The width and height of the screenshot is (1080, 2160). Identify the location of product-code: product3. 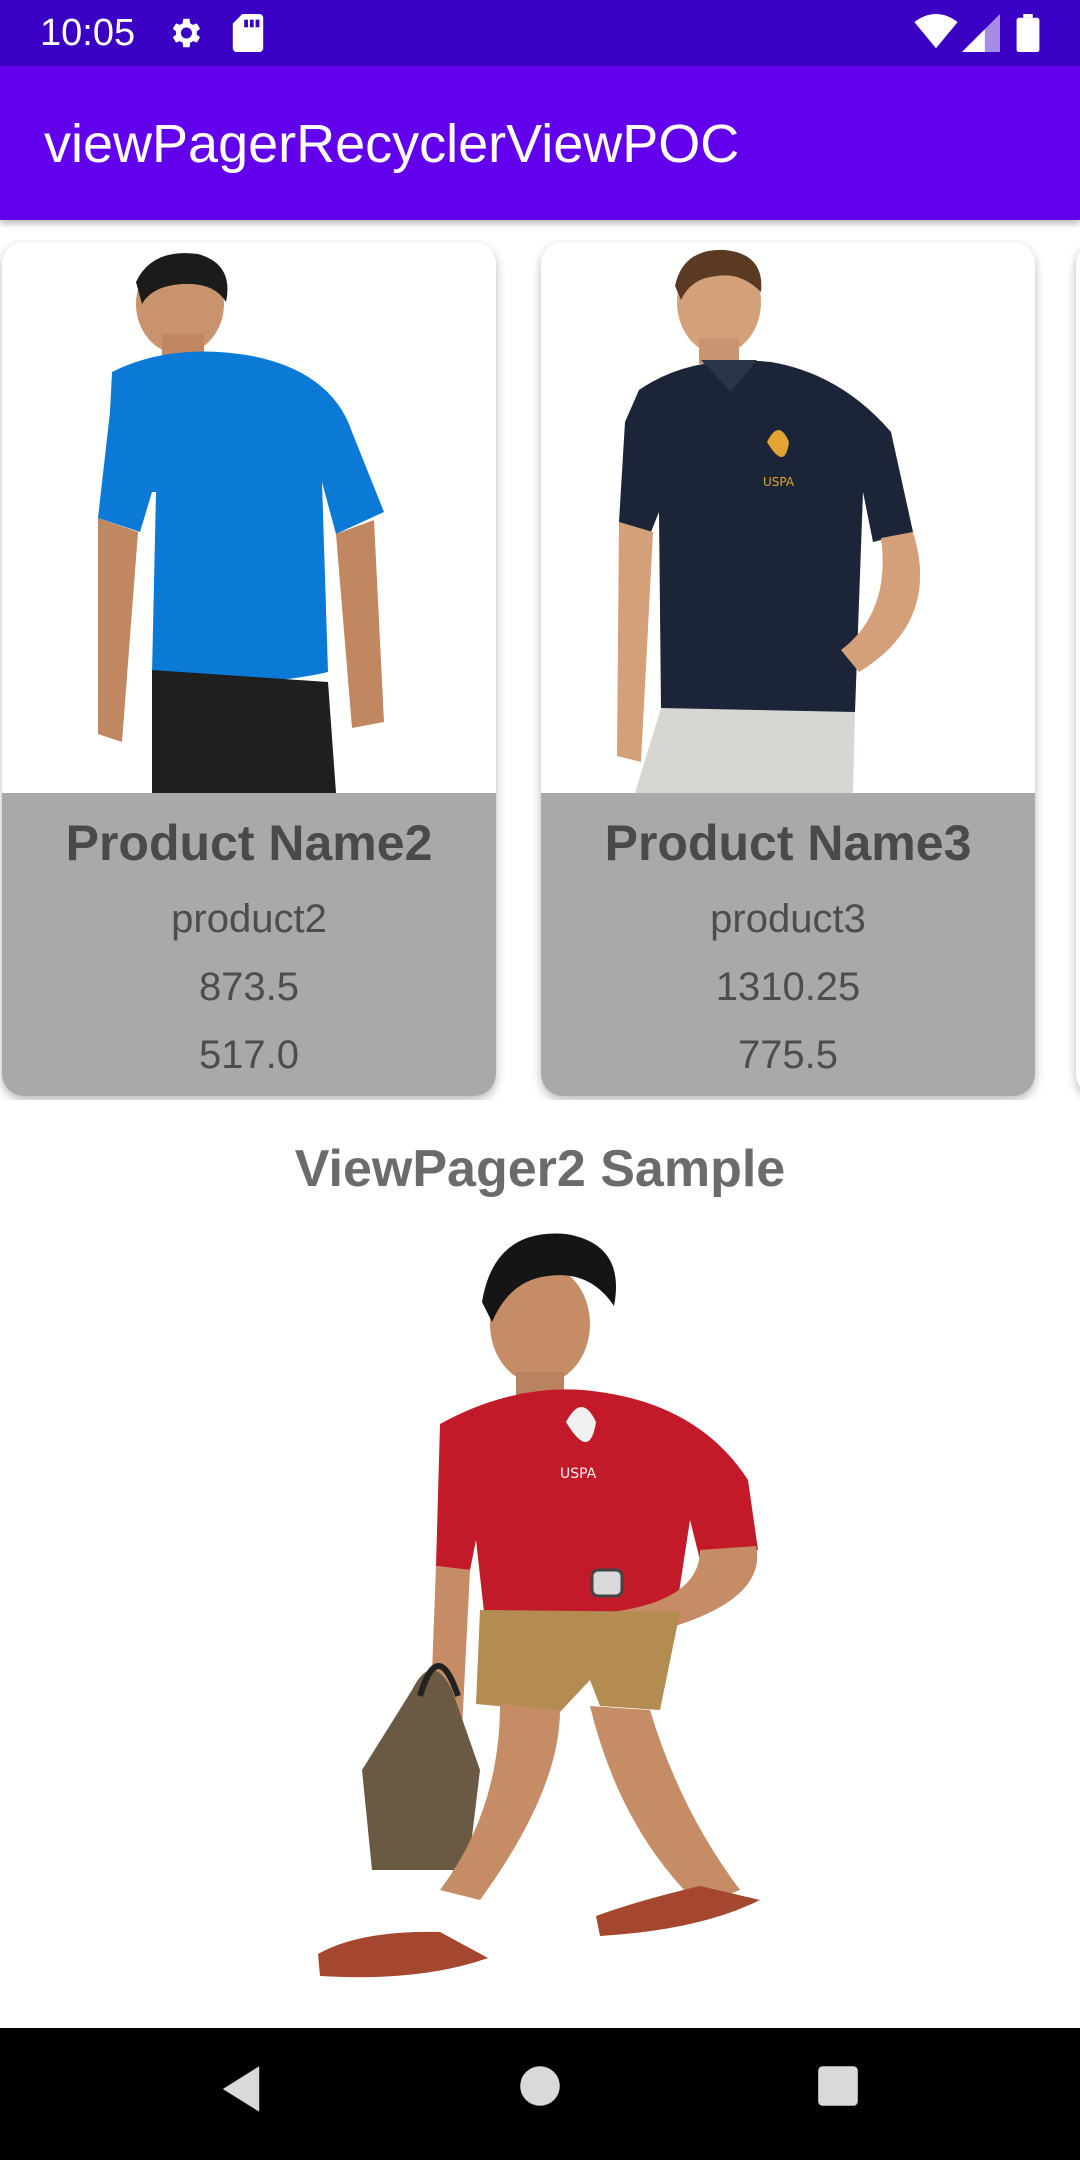
(788, 919).